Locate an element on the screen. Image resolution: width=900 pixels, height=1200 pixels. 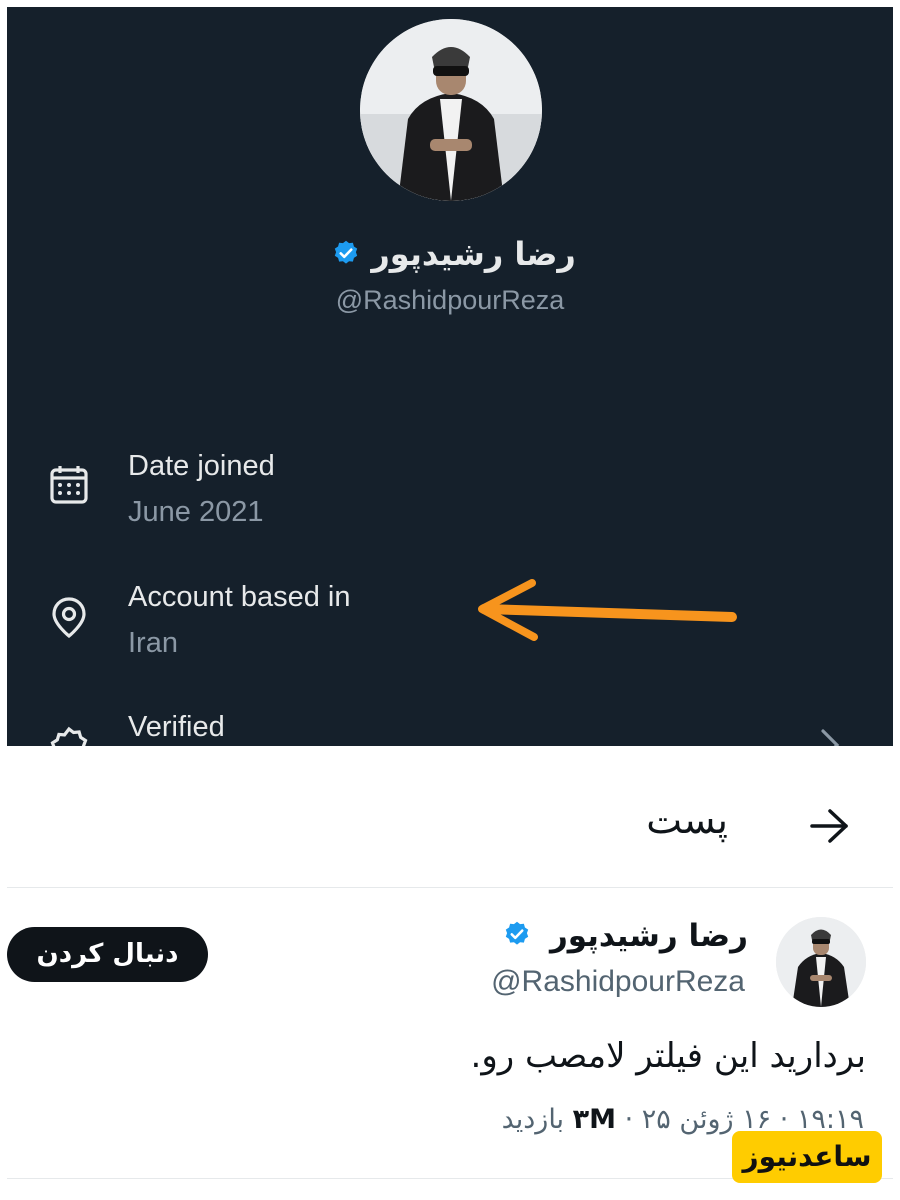
calendar-icon is located at coordinates (69, 485).